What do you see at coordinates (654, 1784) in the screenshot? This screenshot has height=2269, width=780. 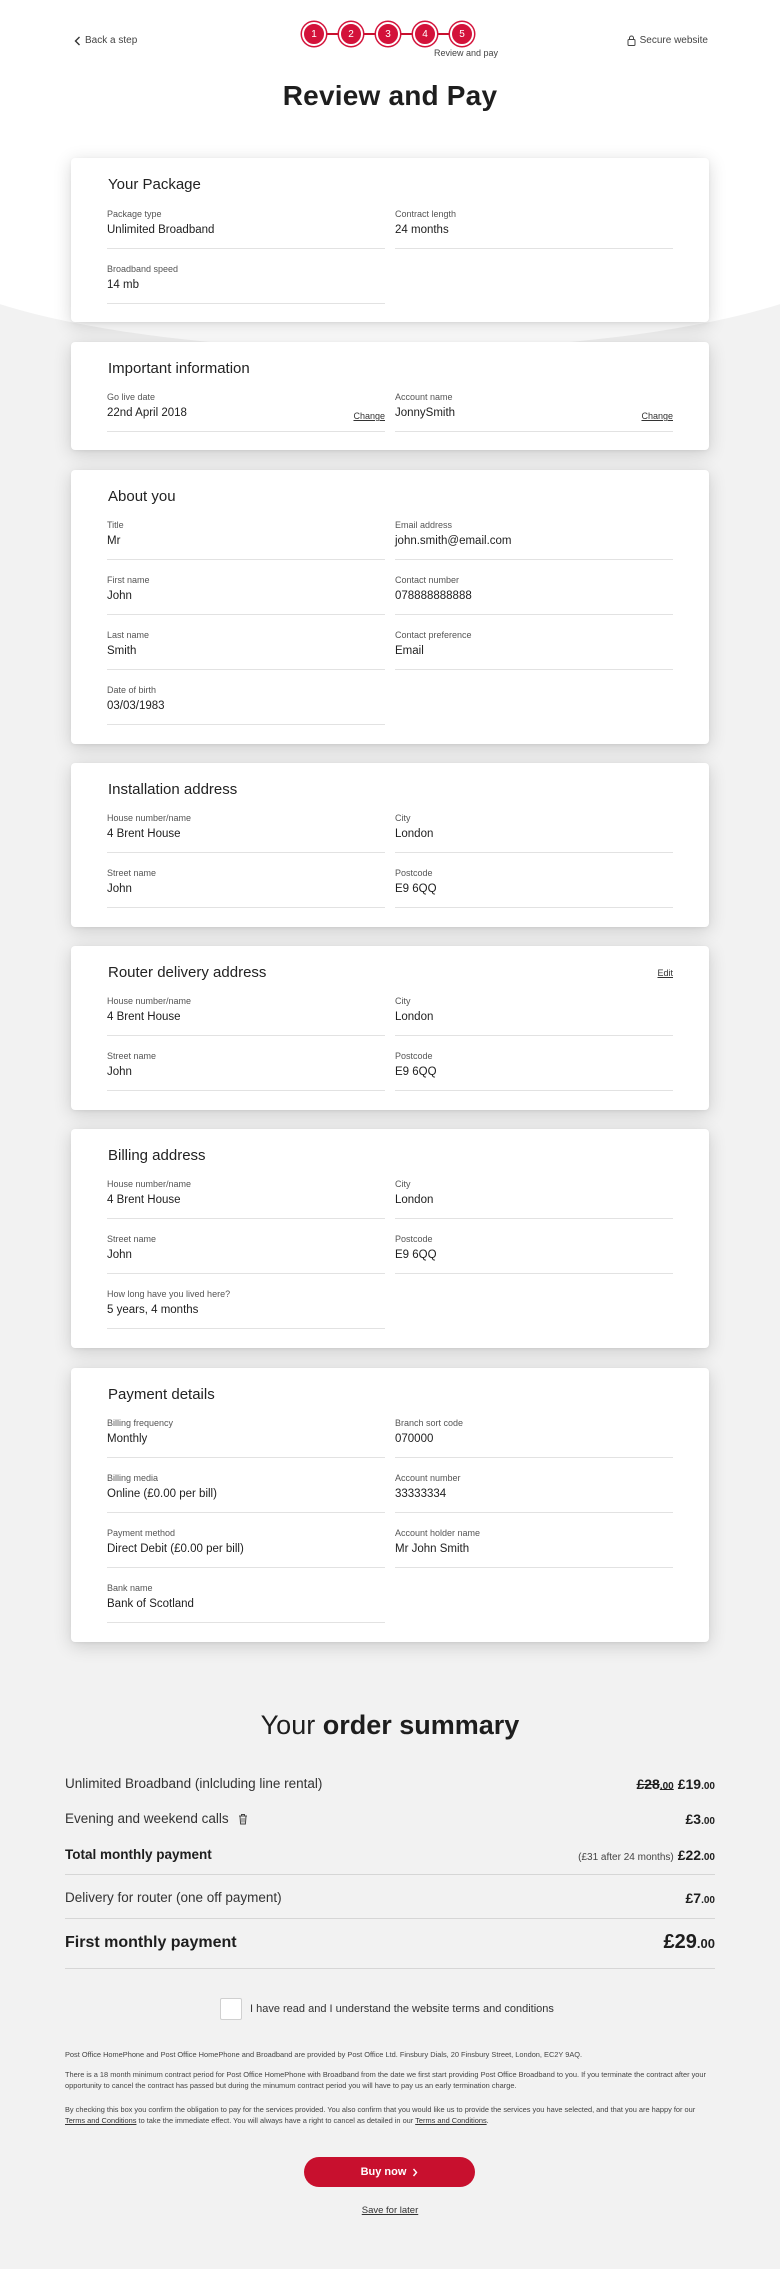 I see `old-price: £28.00` at bounding box center [654, 1784].